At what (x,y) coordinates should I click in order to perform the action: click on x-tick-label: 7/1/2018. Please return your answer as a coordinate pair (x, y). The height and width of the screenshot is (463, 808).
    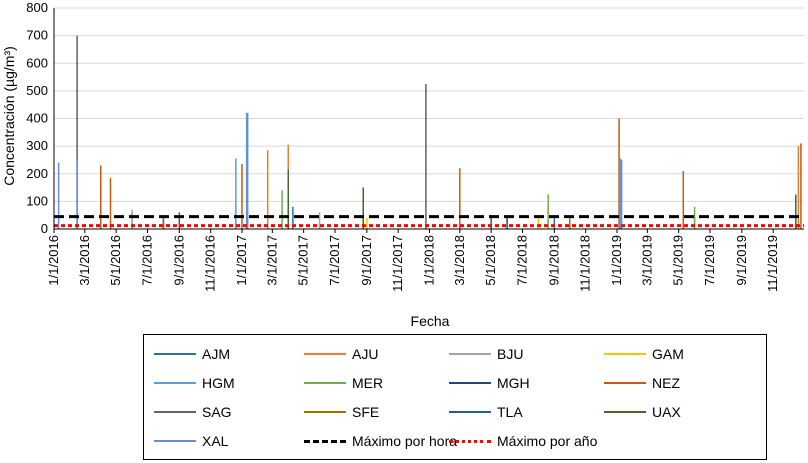
    Looking at the image, I should click on (521, 260).